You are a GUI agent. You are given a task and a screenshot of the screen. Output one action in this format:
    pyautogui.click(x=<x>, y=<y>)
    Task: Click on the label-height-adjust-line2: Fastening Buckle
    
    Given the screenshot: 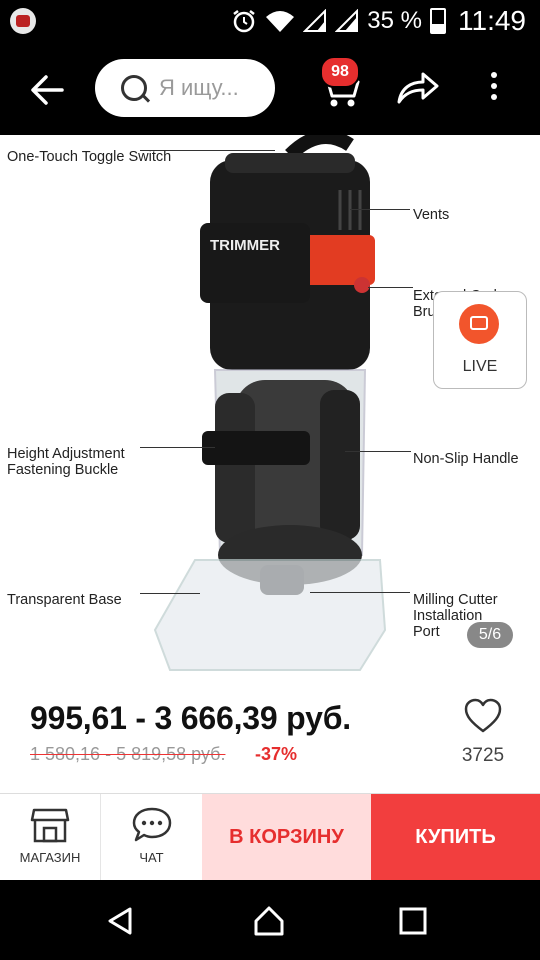 What is the action you would take?
    pyautogui.click(x=63, y=470)
    